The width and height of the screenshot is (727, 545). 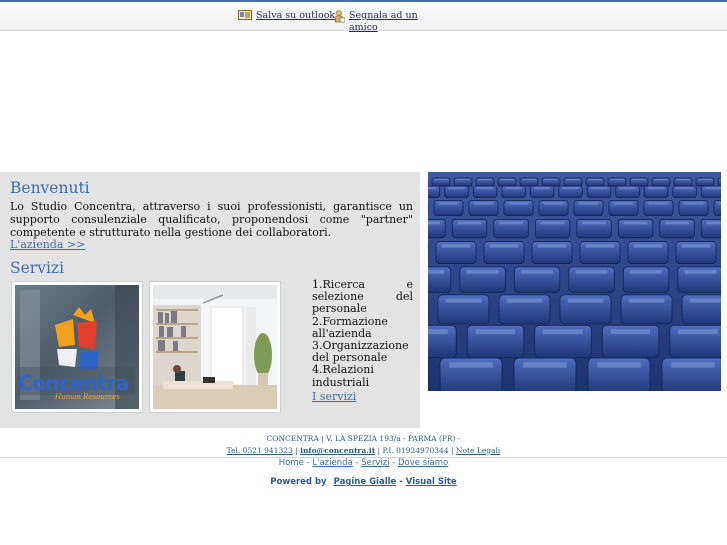 I want to click on nav-home: Home, so click(x=291, y=463).